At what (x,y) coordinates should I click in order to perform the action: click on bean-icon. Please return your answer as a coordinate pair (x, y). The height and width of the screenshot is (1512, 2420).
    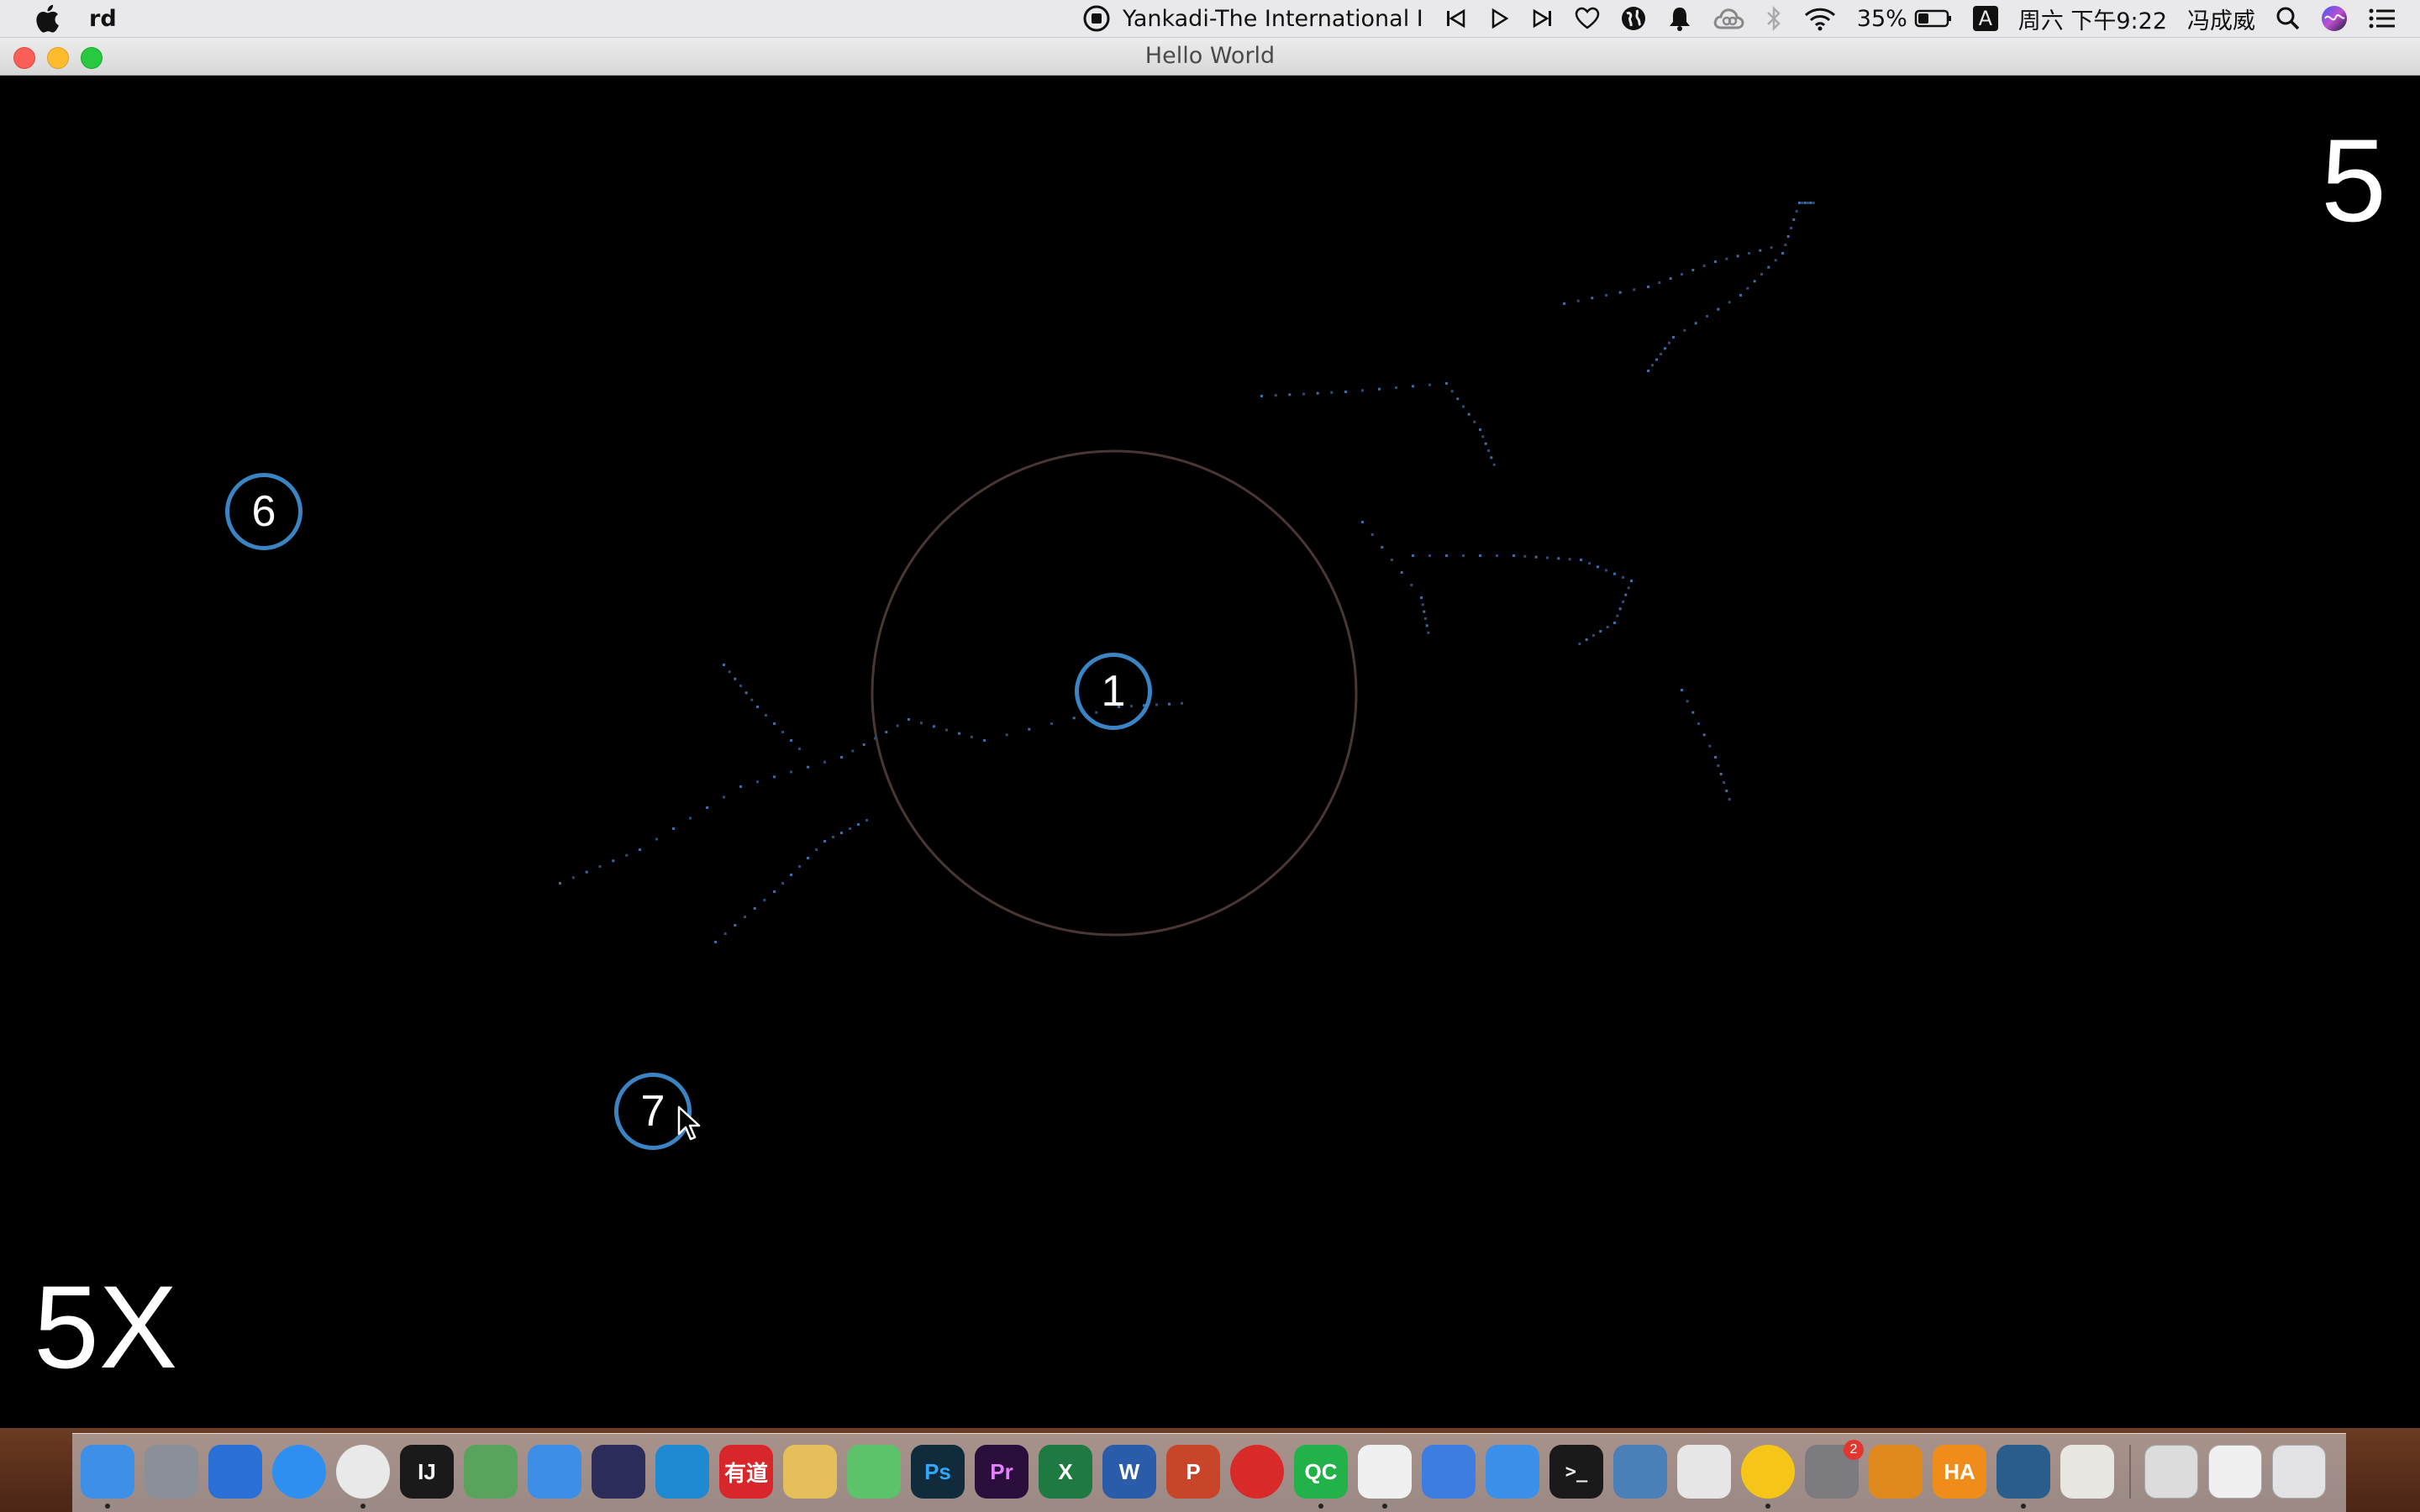
    Looking at the image, I should click on (810, 1472).